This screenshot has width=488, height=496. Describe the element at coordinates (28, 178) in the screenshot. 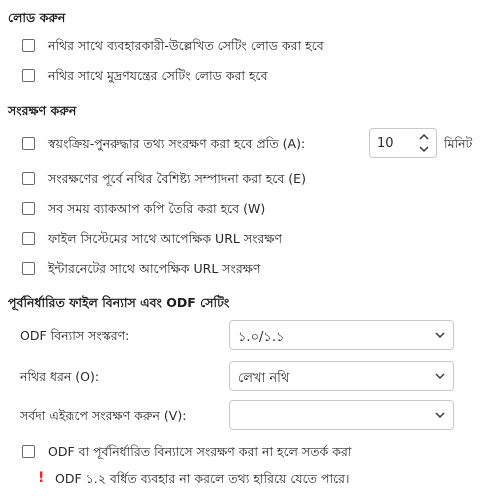

I see `edit-properties-checkbox` at that location.